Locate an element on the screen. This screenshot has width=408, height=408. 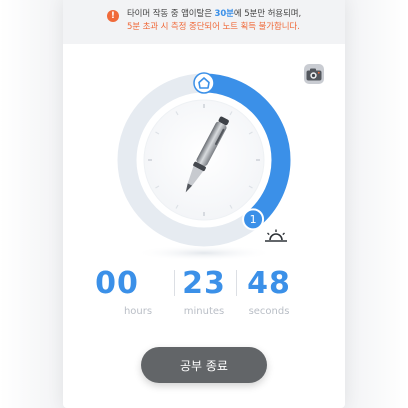
end-study-button: 공부 종료 is located at coordinates (204, 365).